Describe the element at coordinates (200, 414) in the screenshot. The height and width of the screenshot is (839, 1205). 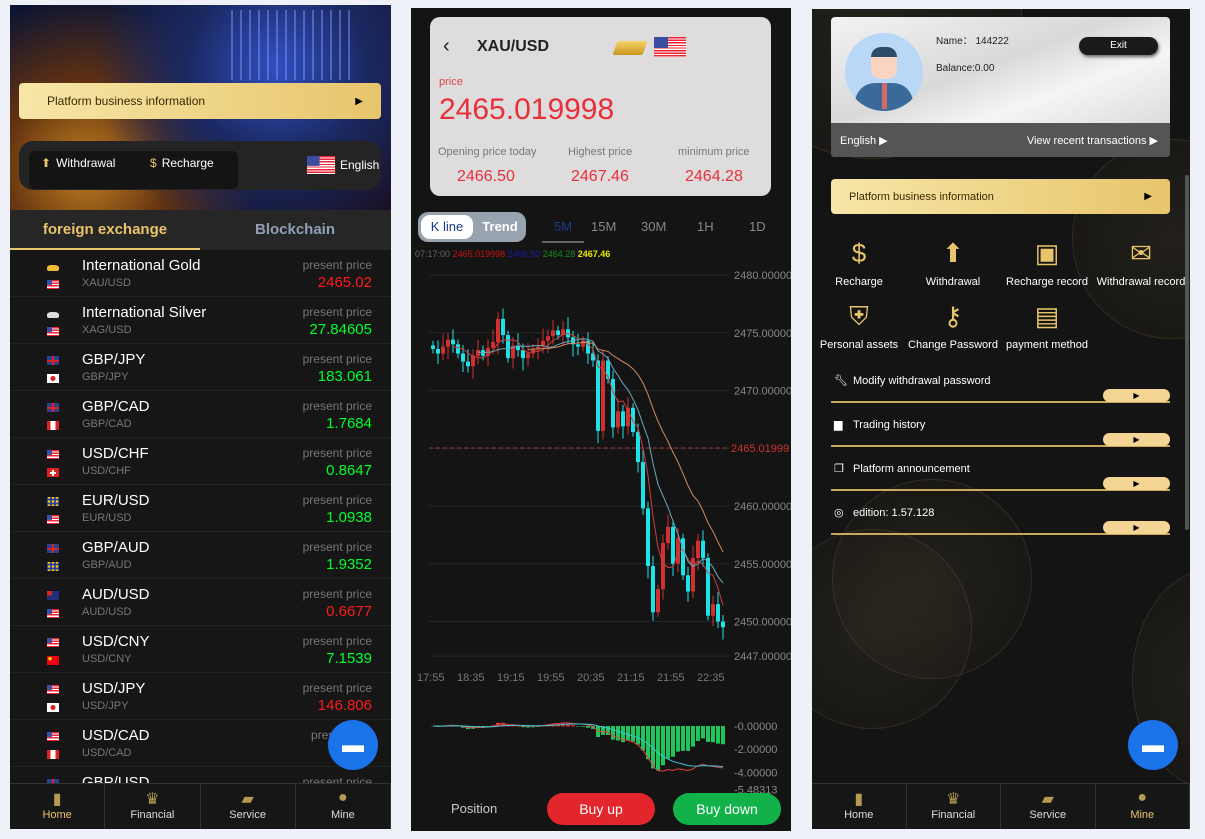
I see `market-row: GBP/CAD GBP/CAD present price 1.7684` at that location.